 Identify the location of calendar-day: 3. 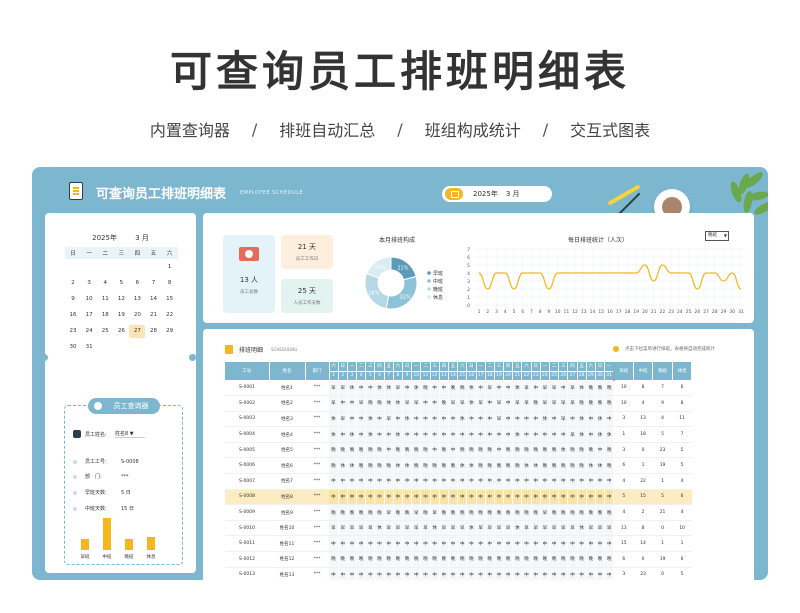
(89, 283).